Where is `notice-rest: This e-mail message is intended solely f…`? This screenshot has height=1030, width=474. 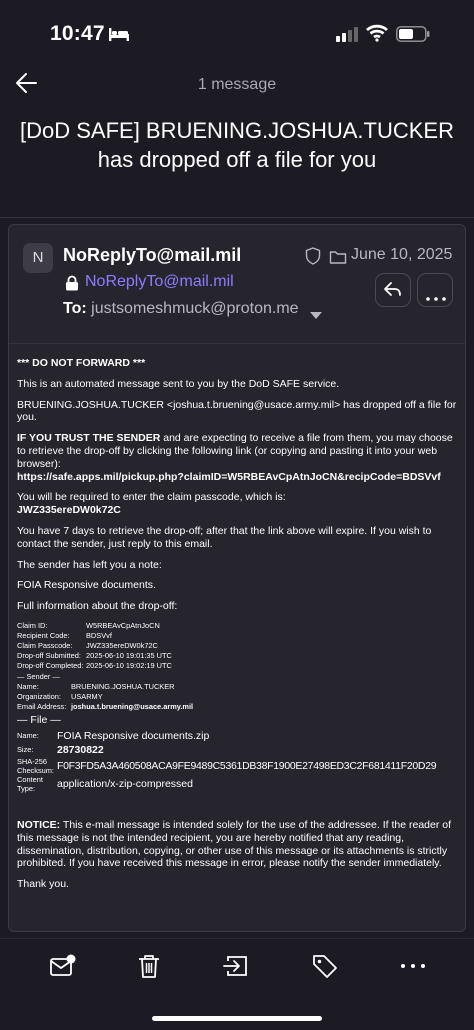 notice-rest: This e-mail message is intended solely f… is located at coordinates (234, 844).